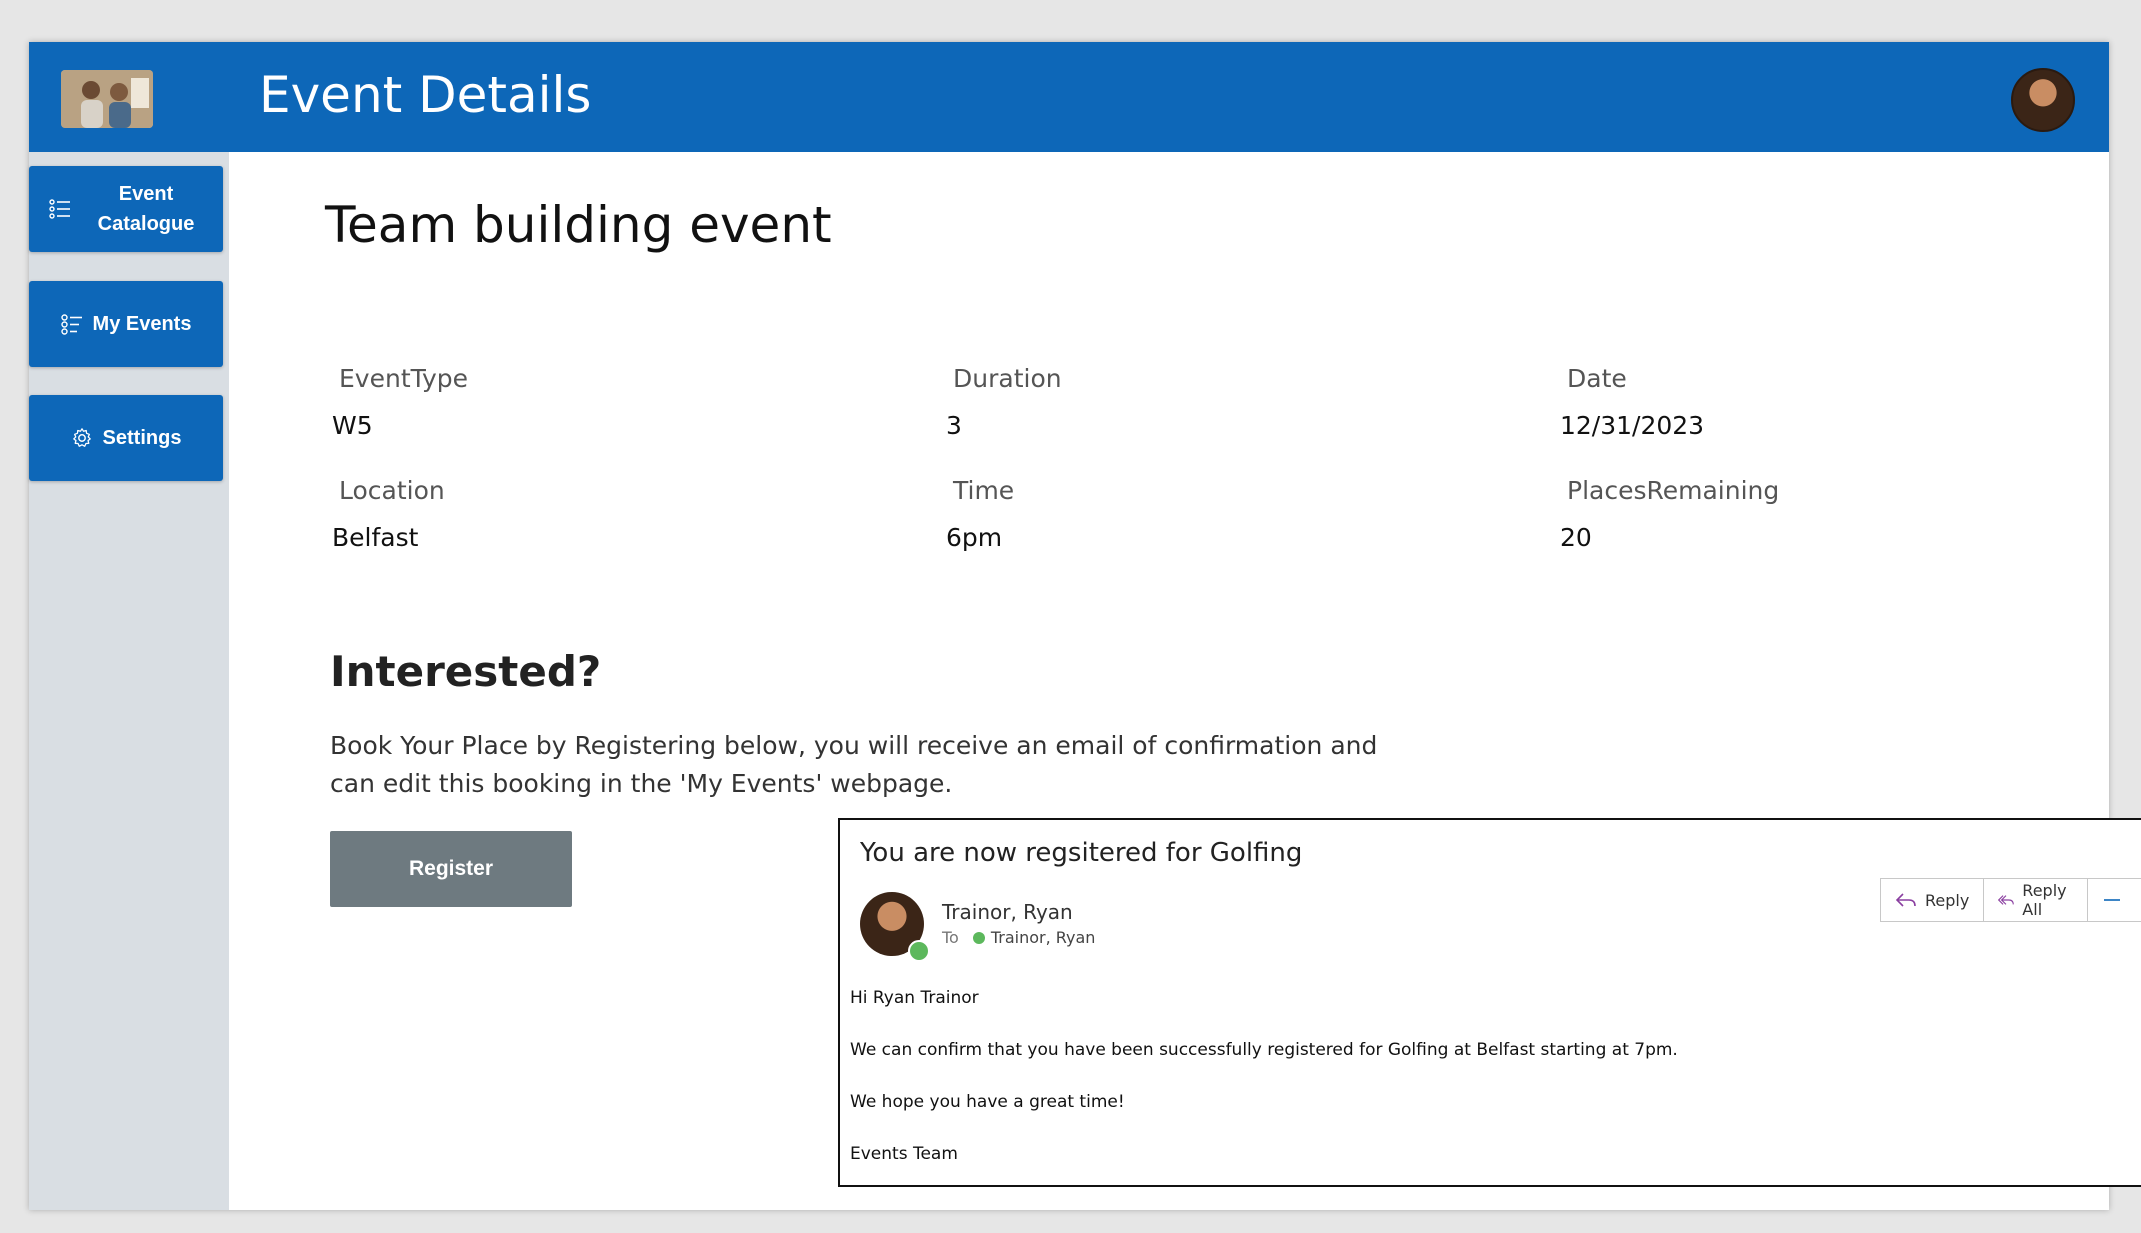  Describe the element at coordinates (950, 937) in the screenshot. I see `to-label: To` at that location.